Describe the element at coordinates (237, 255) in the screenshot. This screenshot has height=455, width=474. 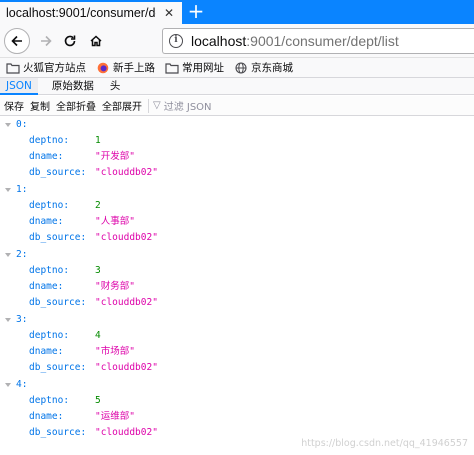
I see `tree-node-row: 2:` at that location.